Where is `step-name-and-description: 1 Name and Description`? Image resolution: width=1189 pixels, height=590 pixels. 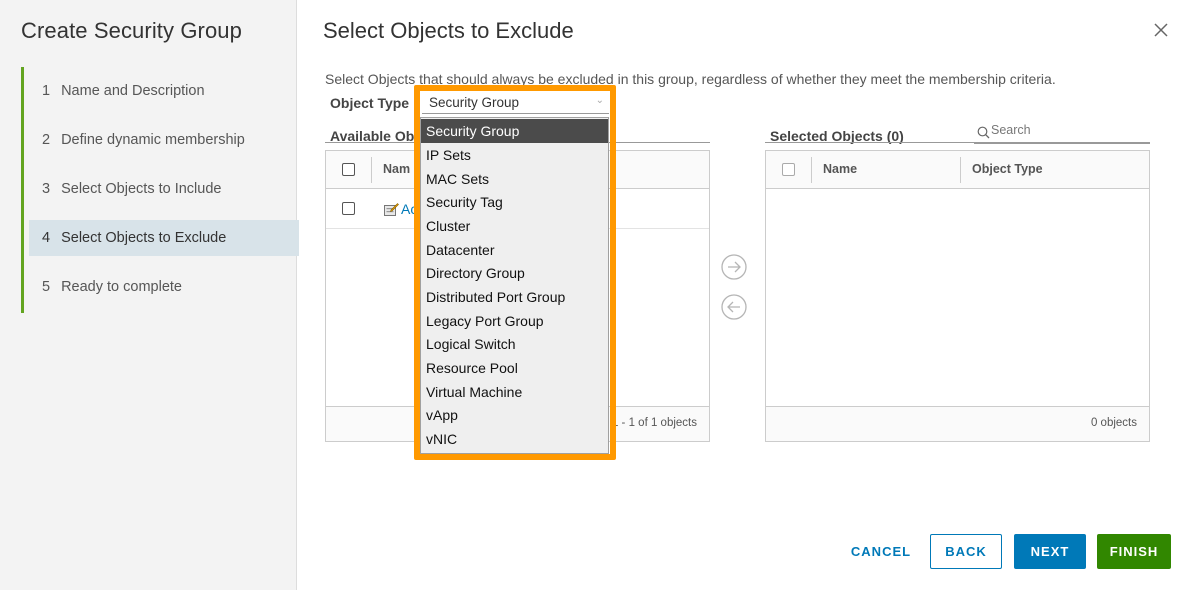 step-name-and-description: 1 Name and Description is located at coordinates (164, 91).